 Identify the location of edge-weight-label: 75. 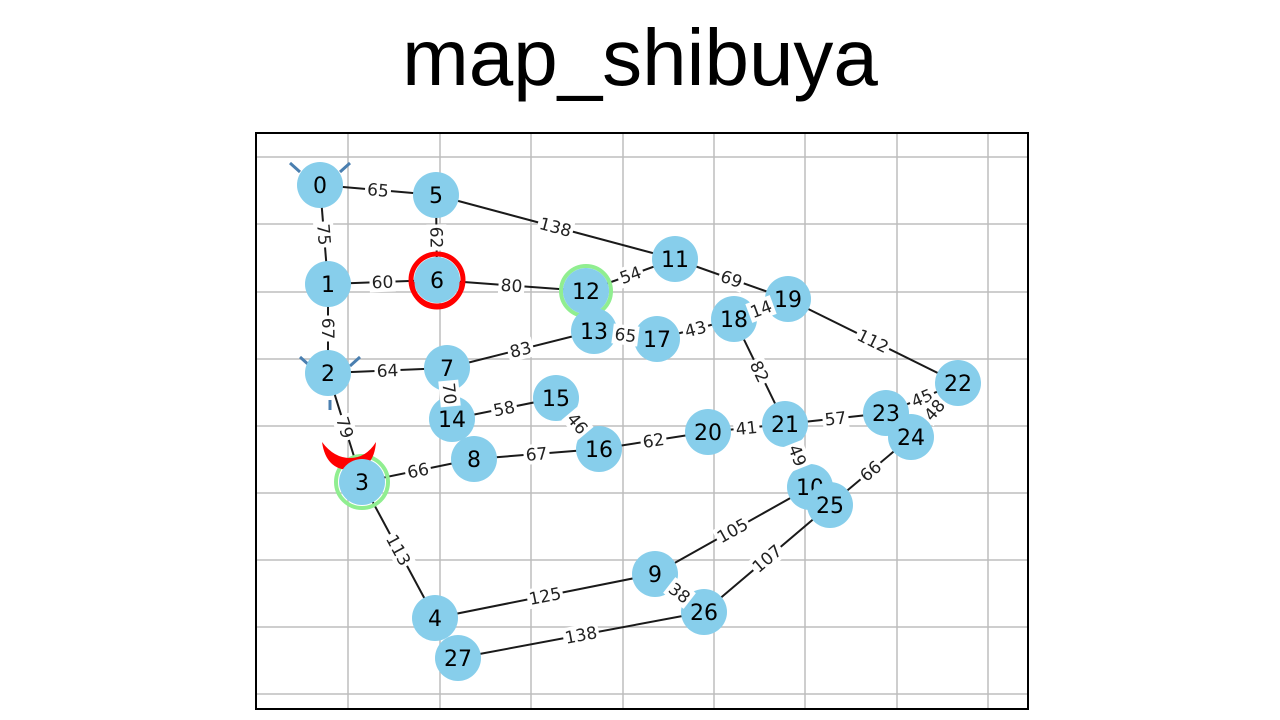
(324, 234).